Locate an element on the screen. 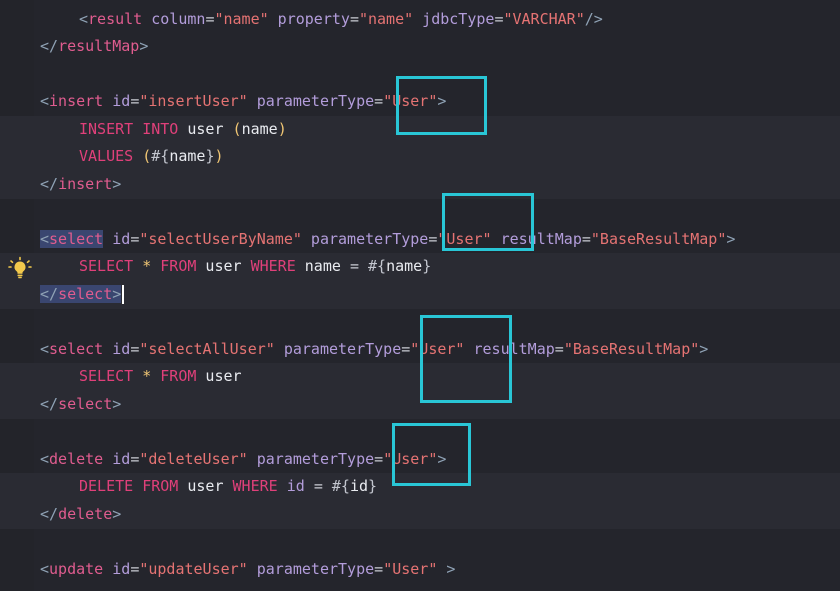 The width and height of the screenshot is (840, 591). code-text: </resultMap> is located at coordinates (94, 47).